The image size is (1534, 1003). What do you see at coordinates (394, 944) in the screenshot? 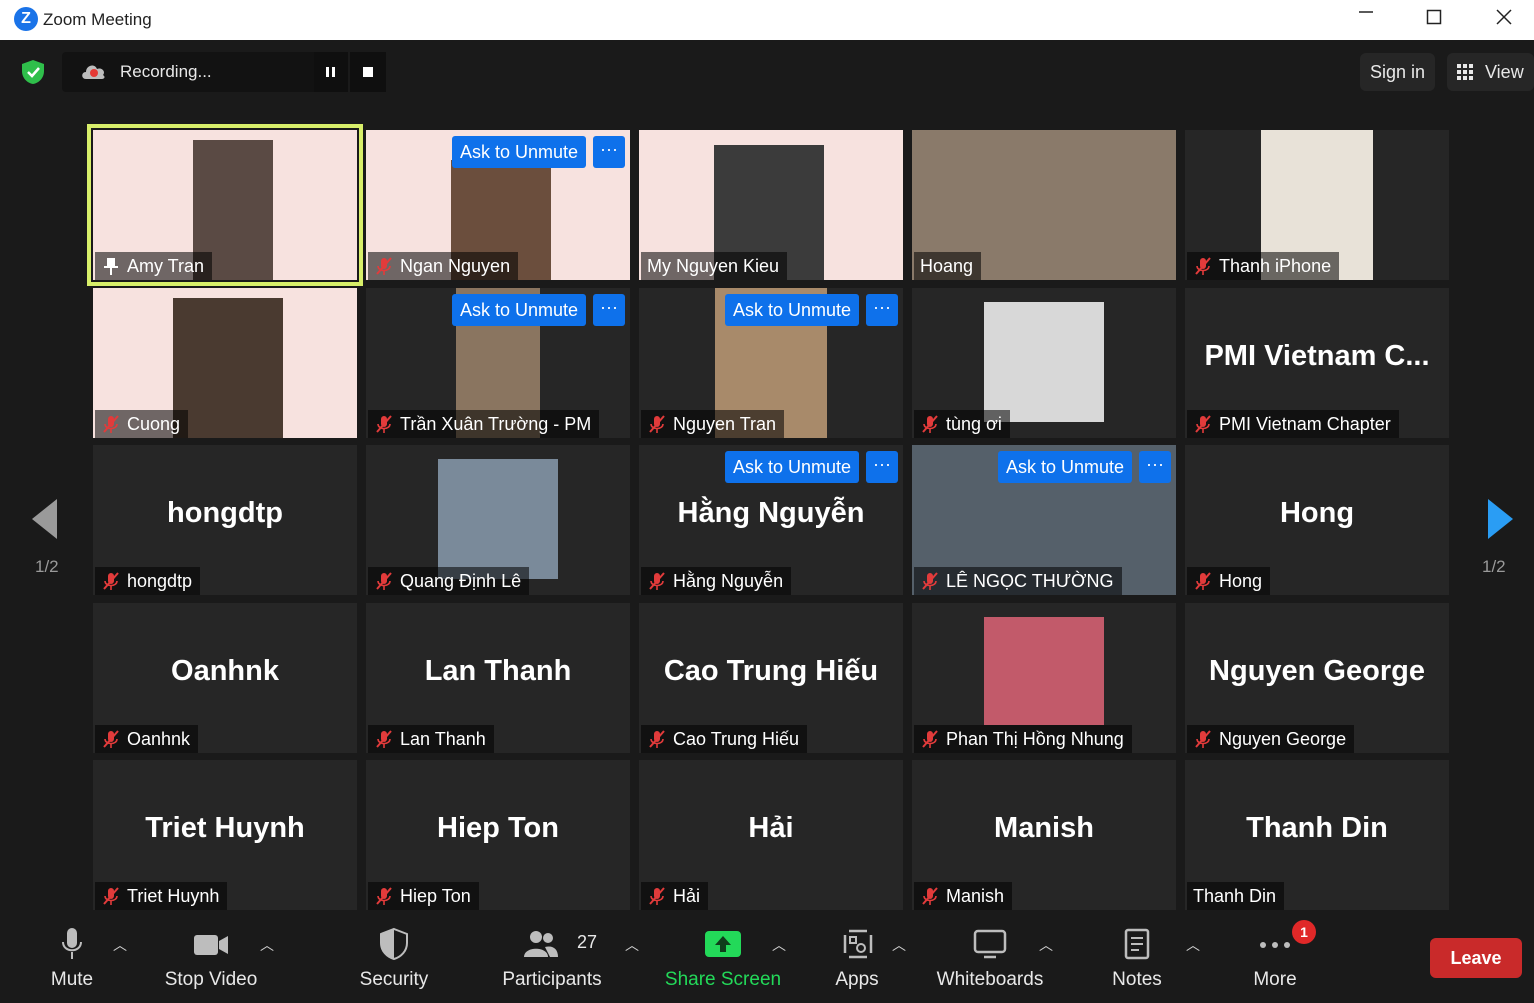
I see `security-shield-icon` at bounding box center [394, 944].